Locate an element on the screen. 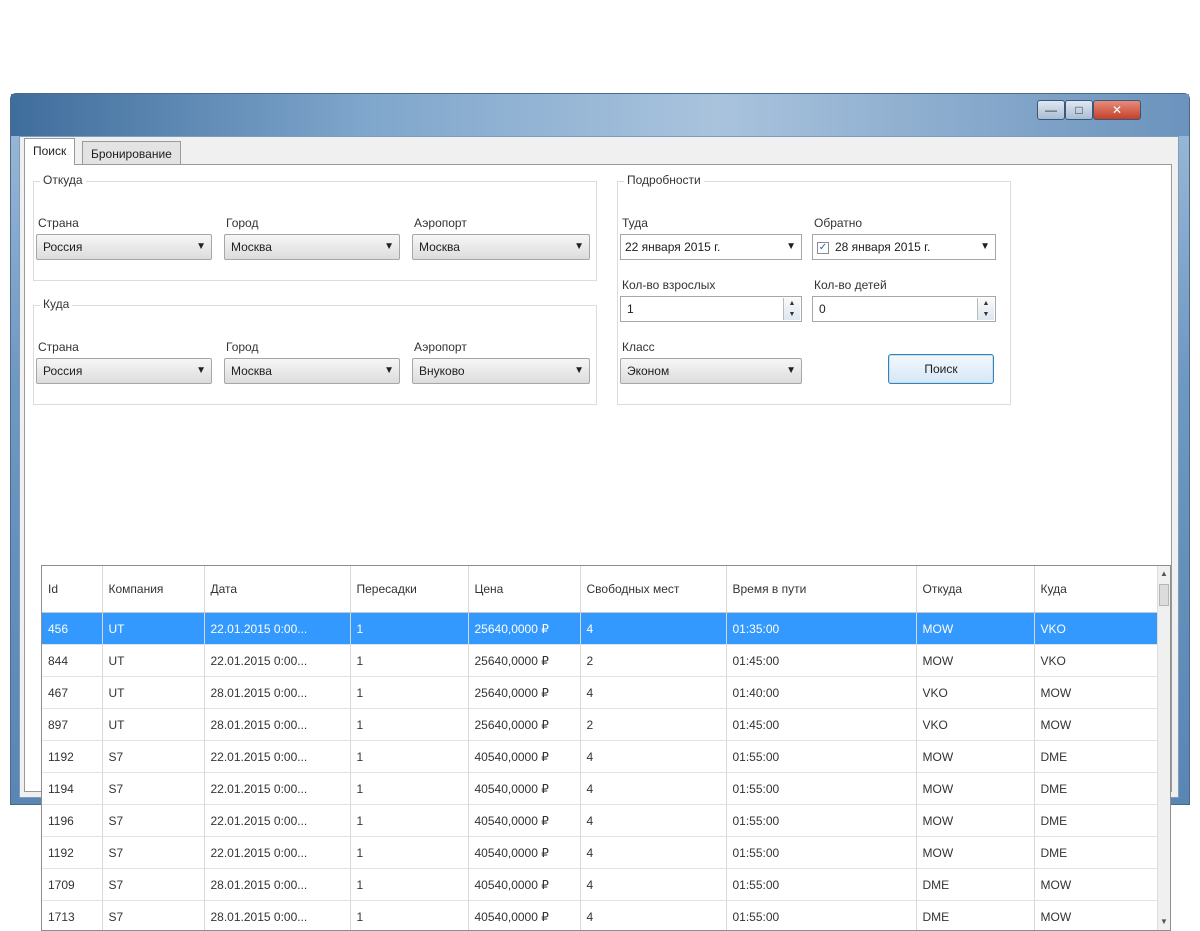 This screenshot has height=931, width=1200. to-country-label: Страна is located at coordinates (58, 347).